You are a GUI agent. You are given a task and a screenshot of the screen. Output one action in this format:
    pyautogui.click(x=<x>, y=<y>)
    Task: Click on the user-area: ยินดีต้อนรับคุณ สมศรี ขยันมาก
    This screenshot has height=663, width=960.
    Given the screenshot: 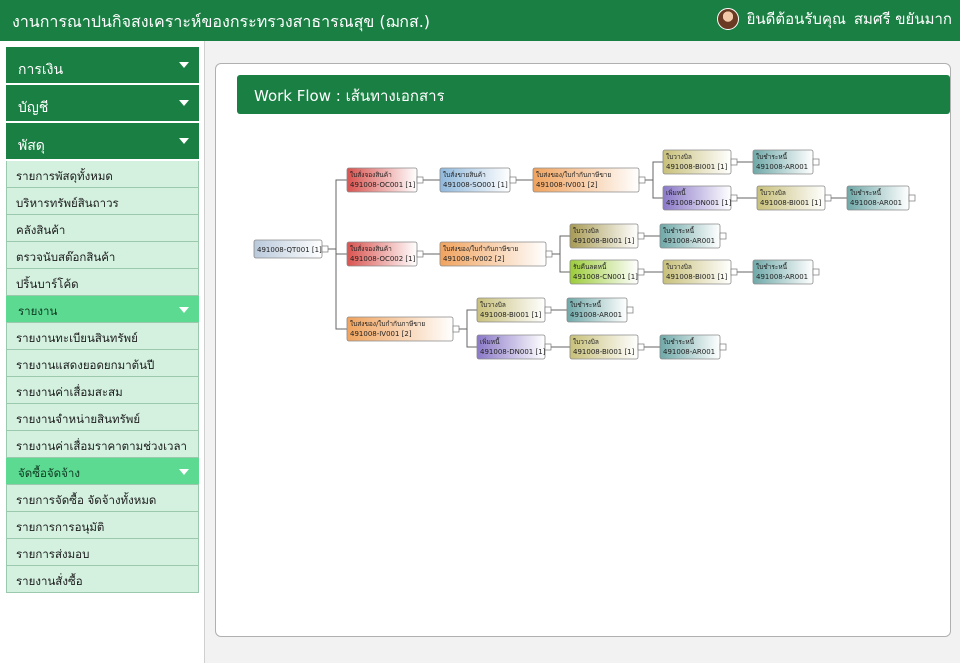 What is the action you would take?
    pyautogui.click(x=834, y=19)
    